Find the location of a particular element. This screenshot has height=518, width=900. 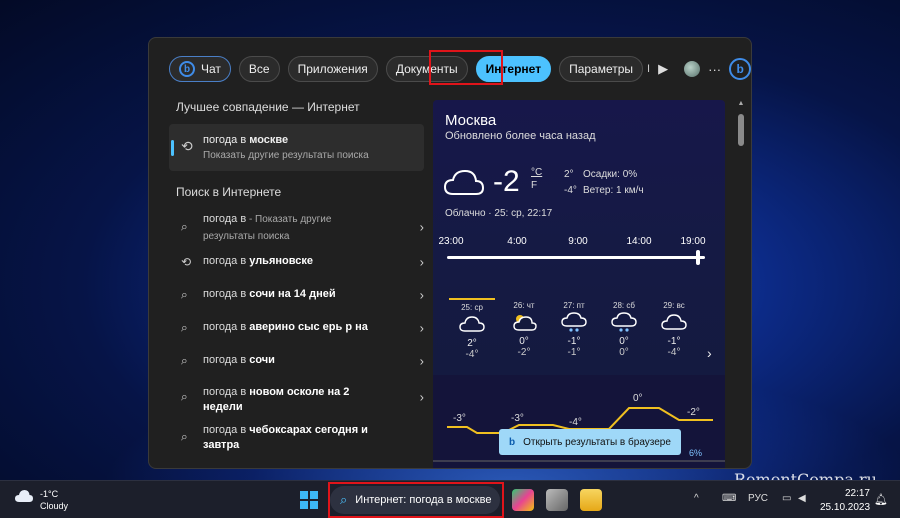

bing-icon: b is located at coordinates (740, 69).